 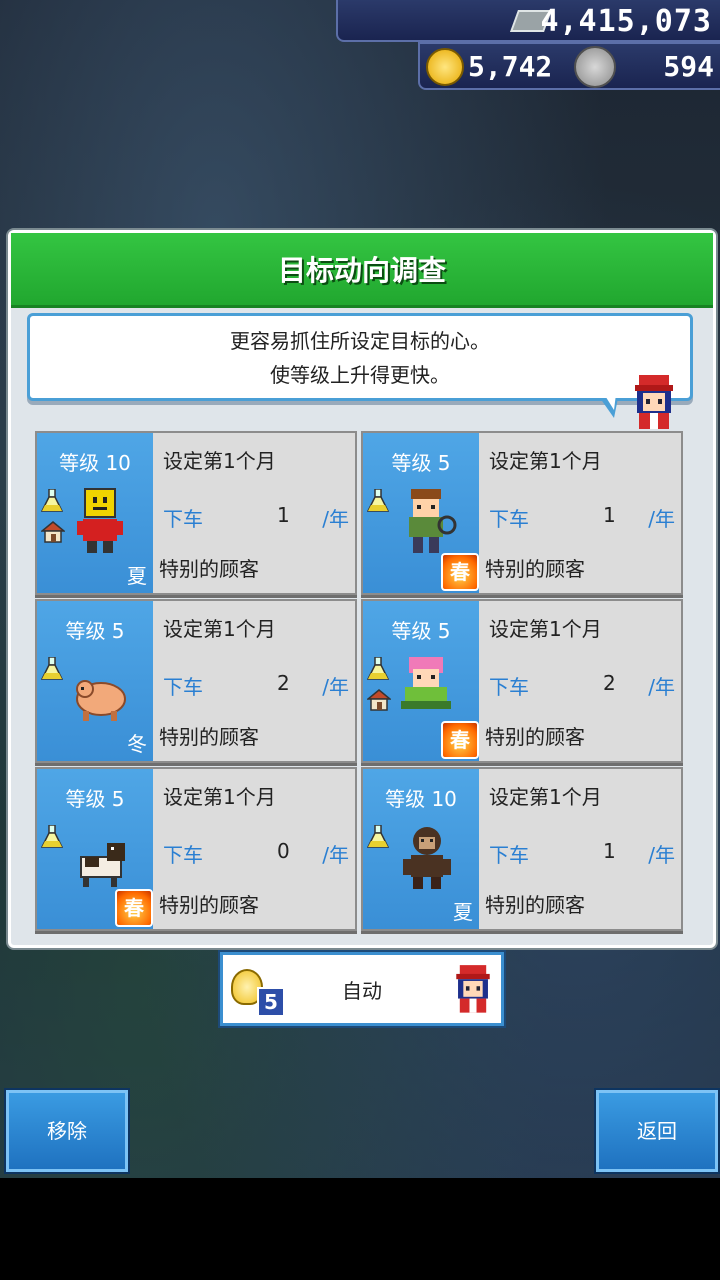 I want to click on lightbulb-icon, so click(x=445, y=67).